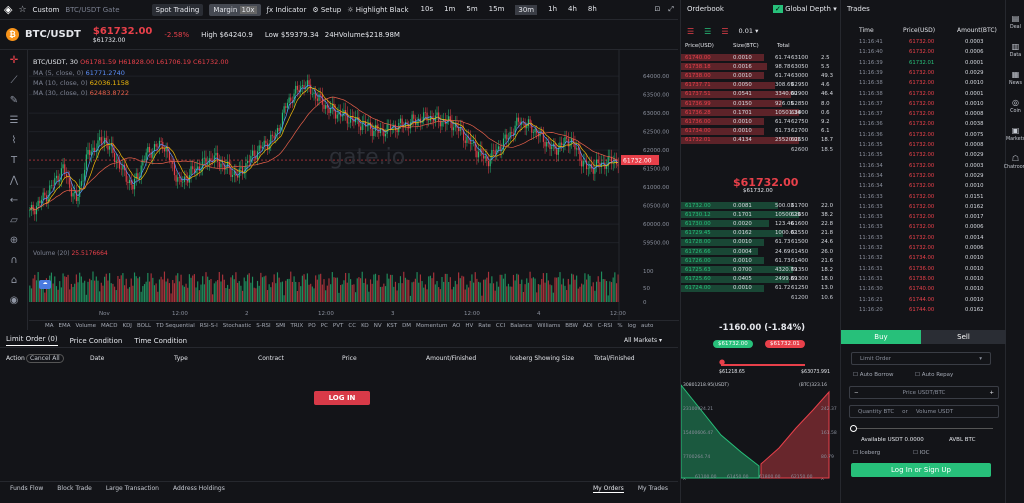  What do you see at coordinates (901, 470) in the screenshot?
I see `login-link: Log In` at bounding box center [901, 470].